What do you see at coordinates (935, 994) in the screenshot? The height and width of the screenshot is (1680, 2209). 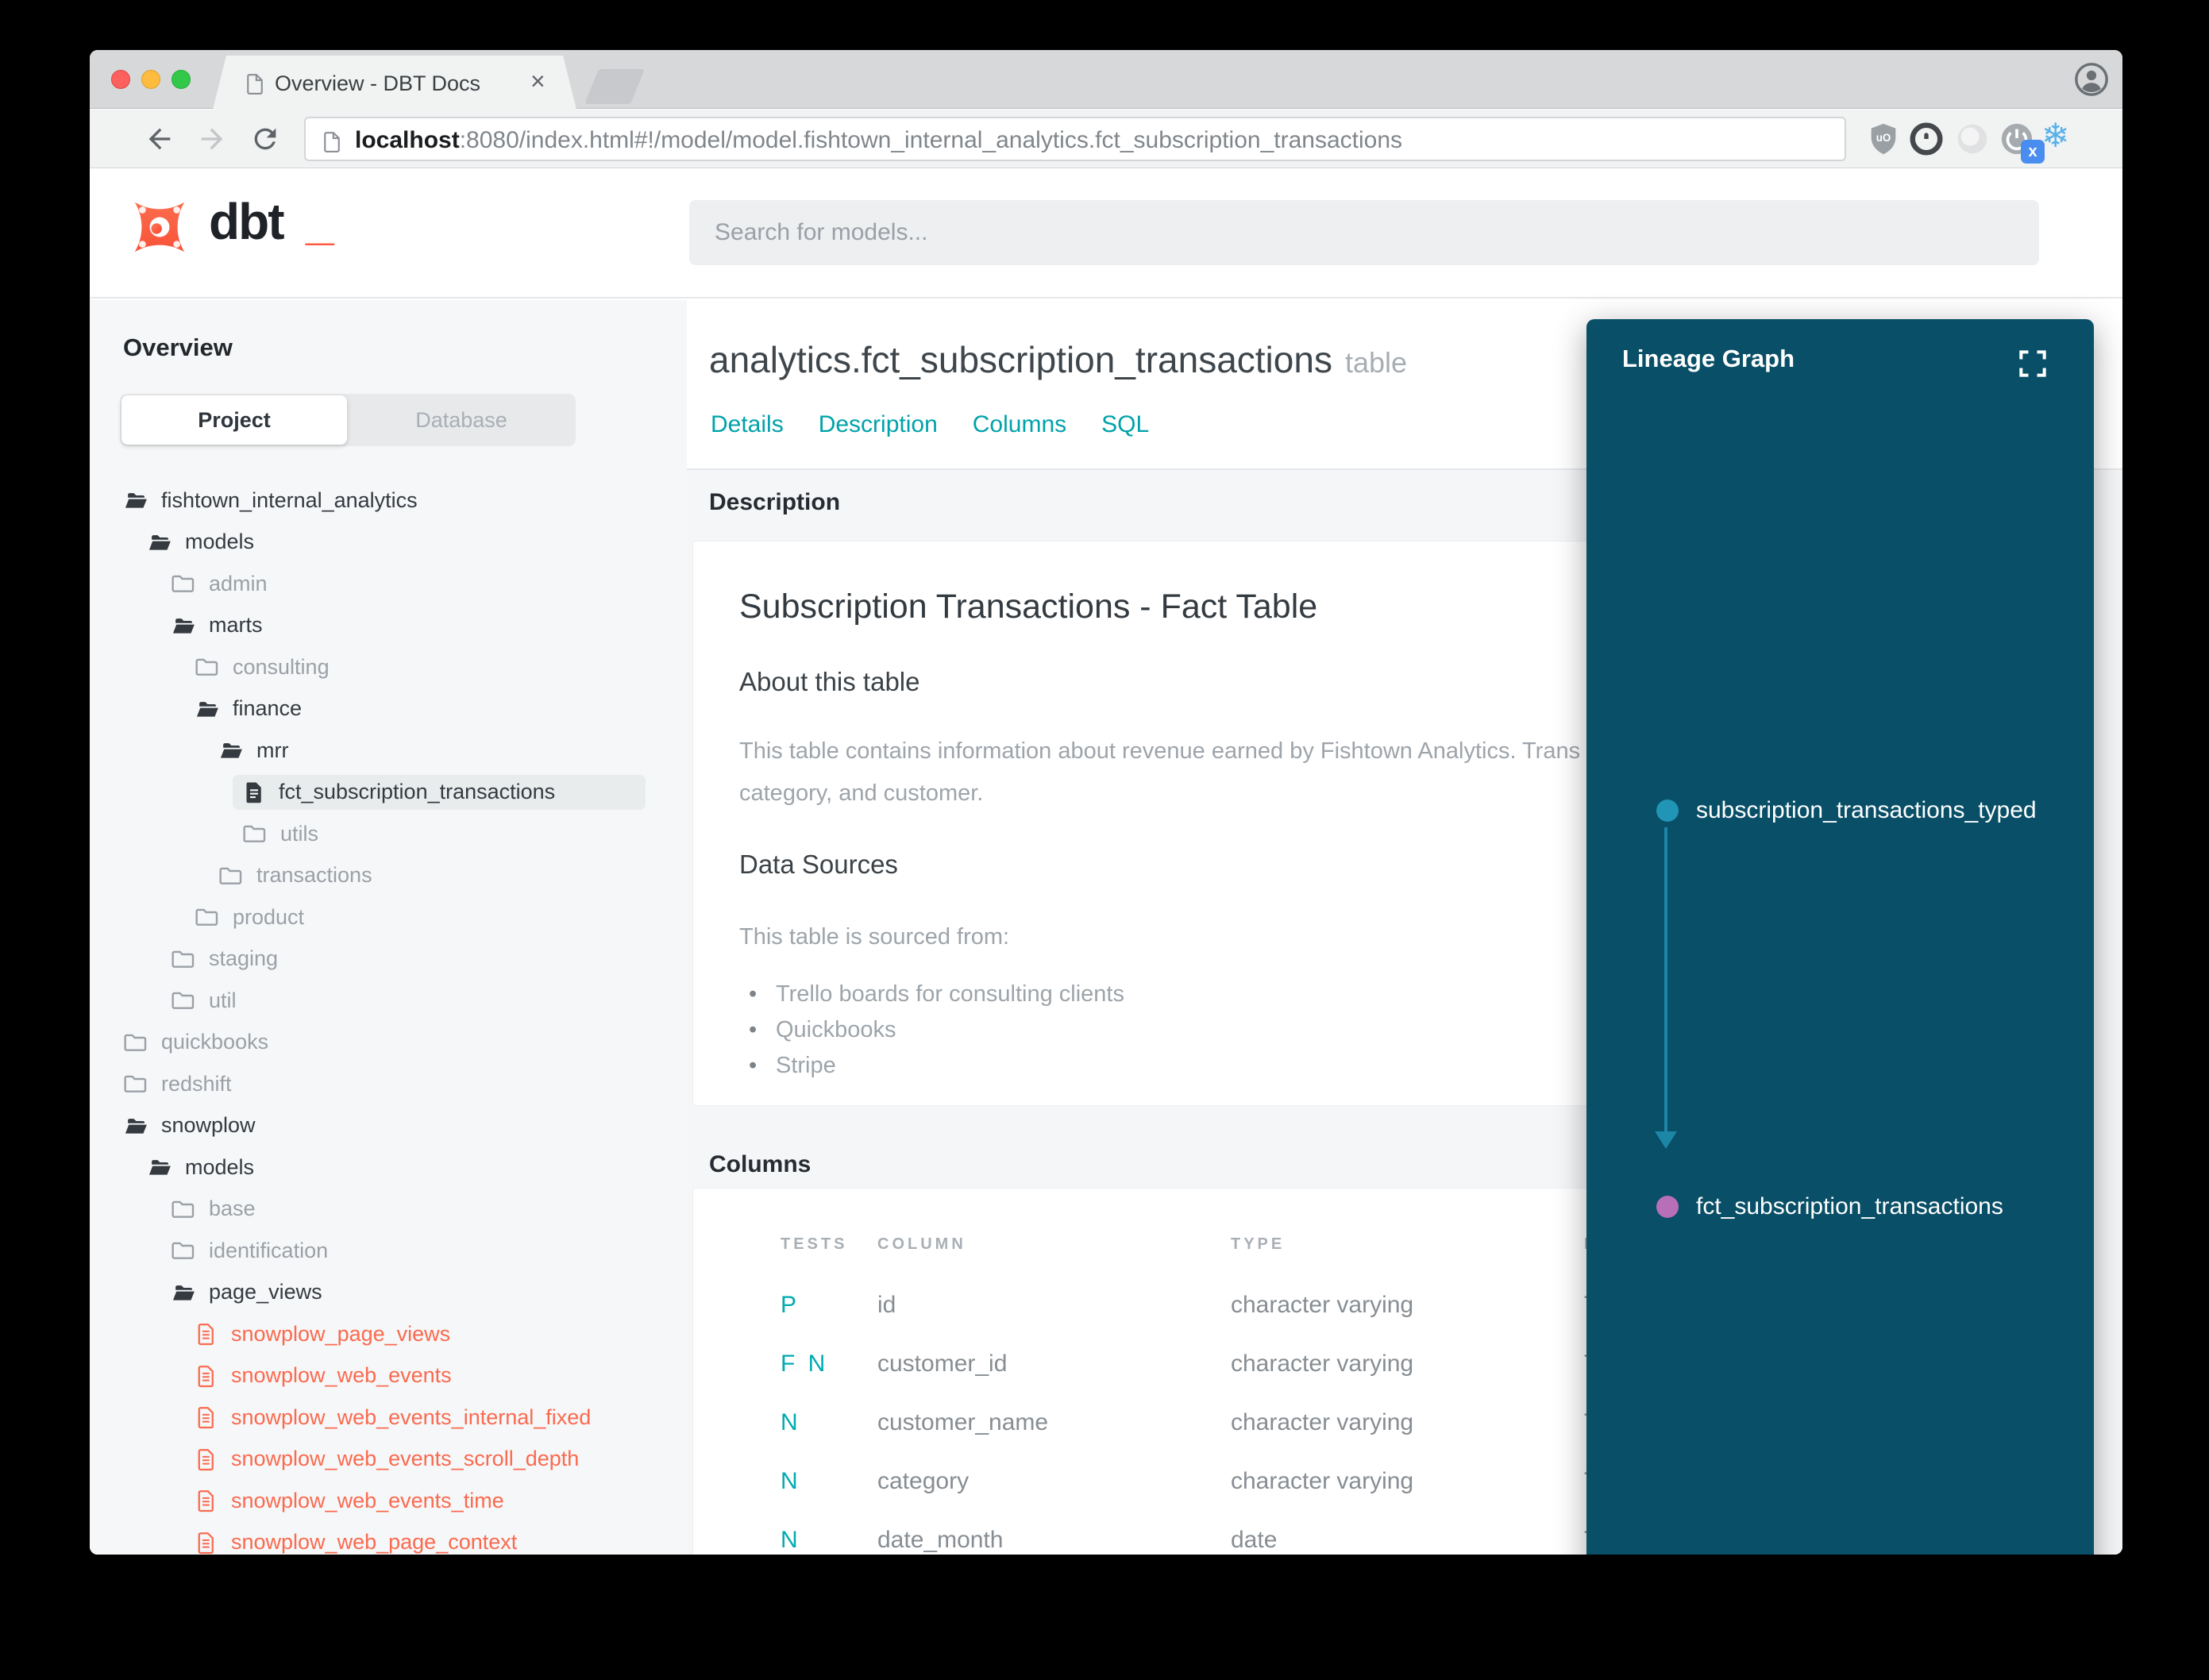 I see `data-source-item: Trello boards for consulting clients` at bounding box center [935, 994].